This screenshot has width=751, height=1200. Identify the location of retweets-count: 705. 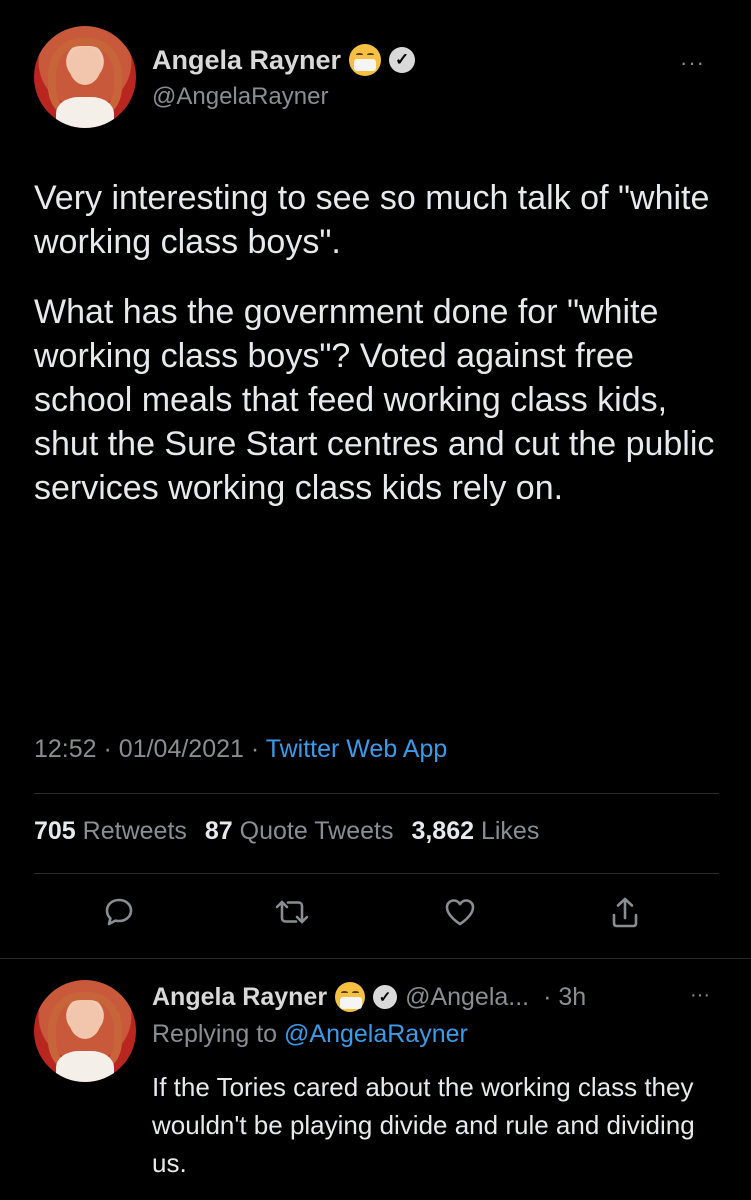
(55, 831).